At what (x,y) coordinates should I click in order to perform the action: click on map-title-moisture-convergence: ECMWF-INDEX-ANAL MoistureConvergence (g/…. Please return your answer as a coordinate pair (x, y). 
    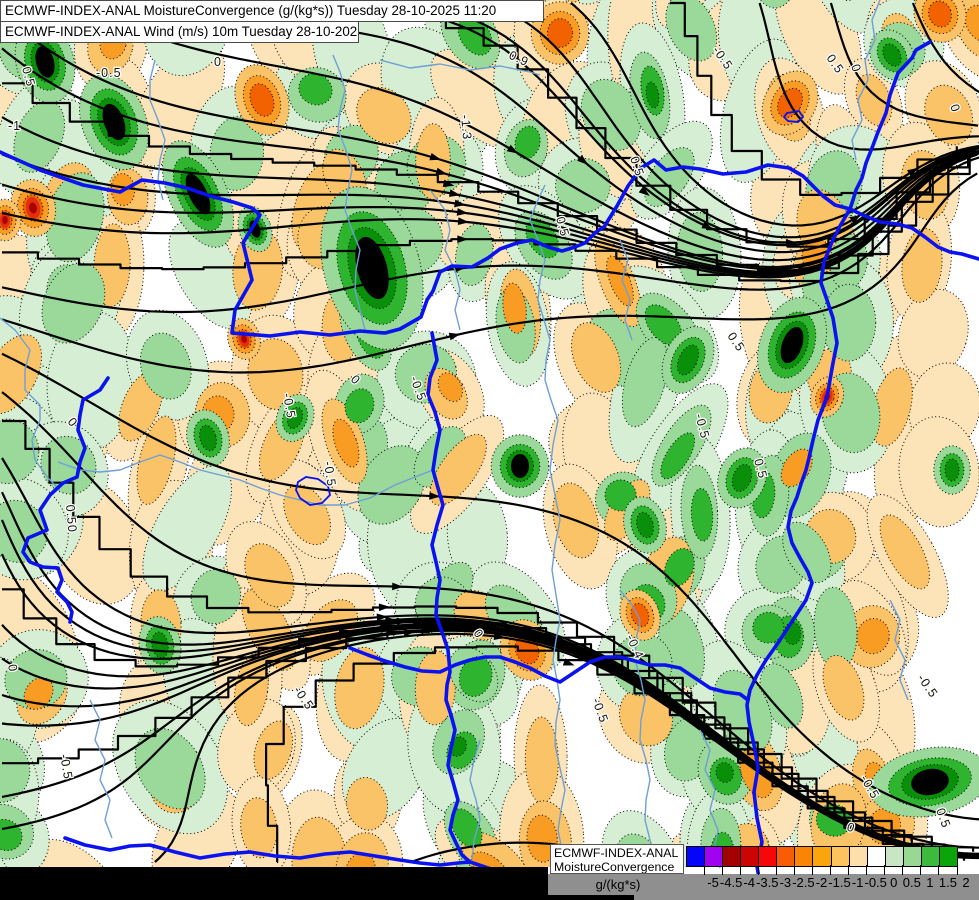
    Looking at the image, I should click on (272, 11).